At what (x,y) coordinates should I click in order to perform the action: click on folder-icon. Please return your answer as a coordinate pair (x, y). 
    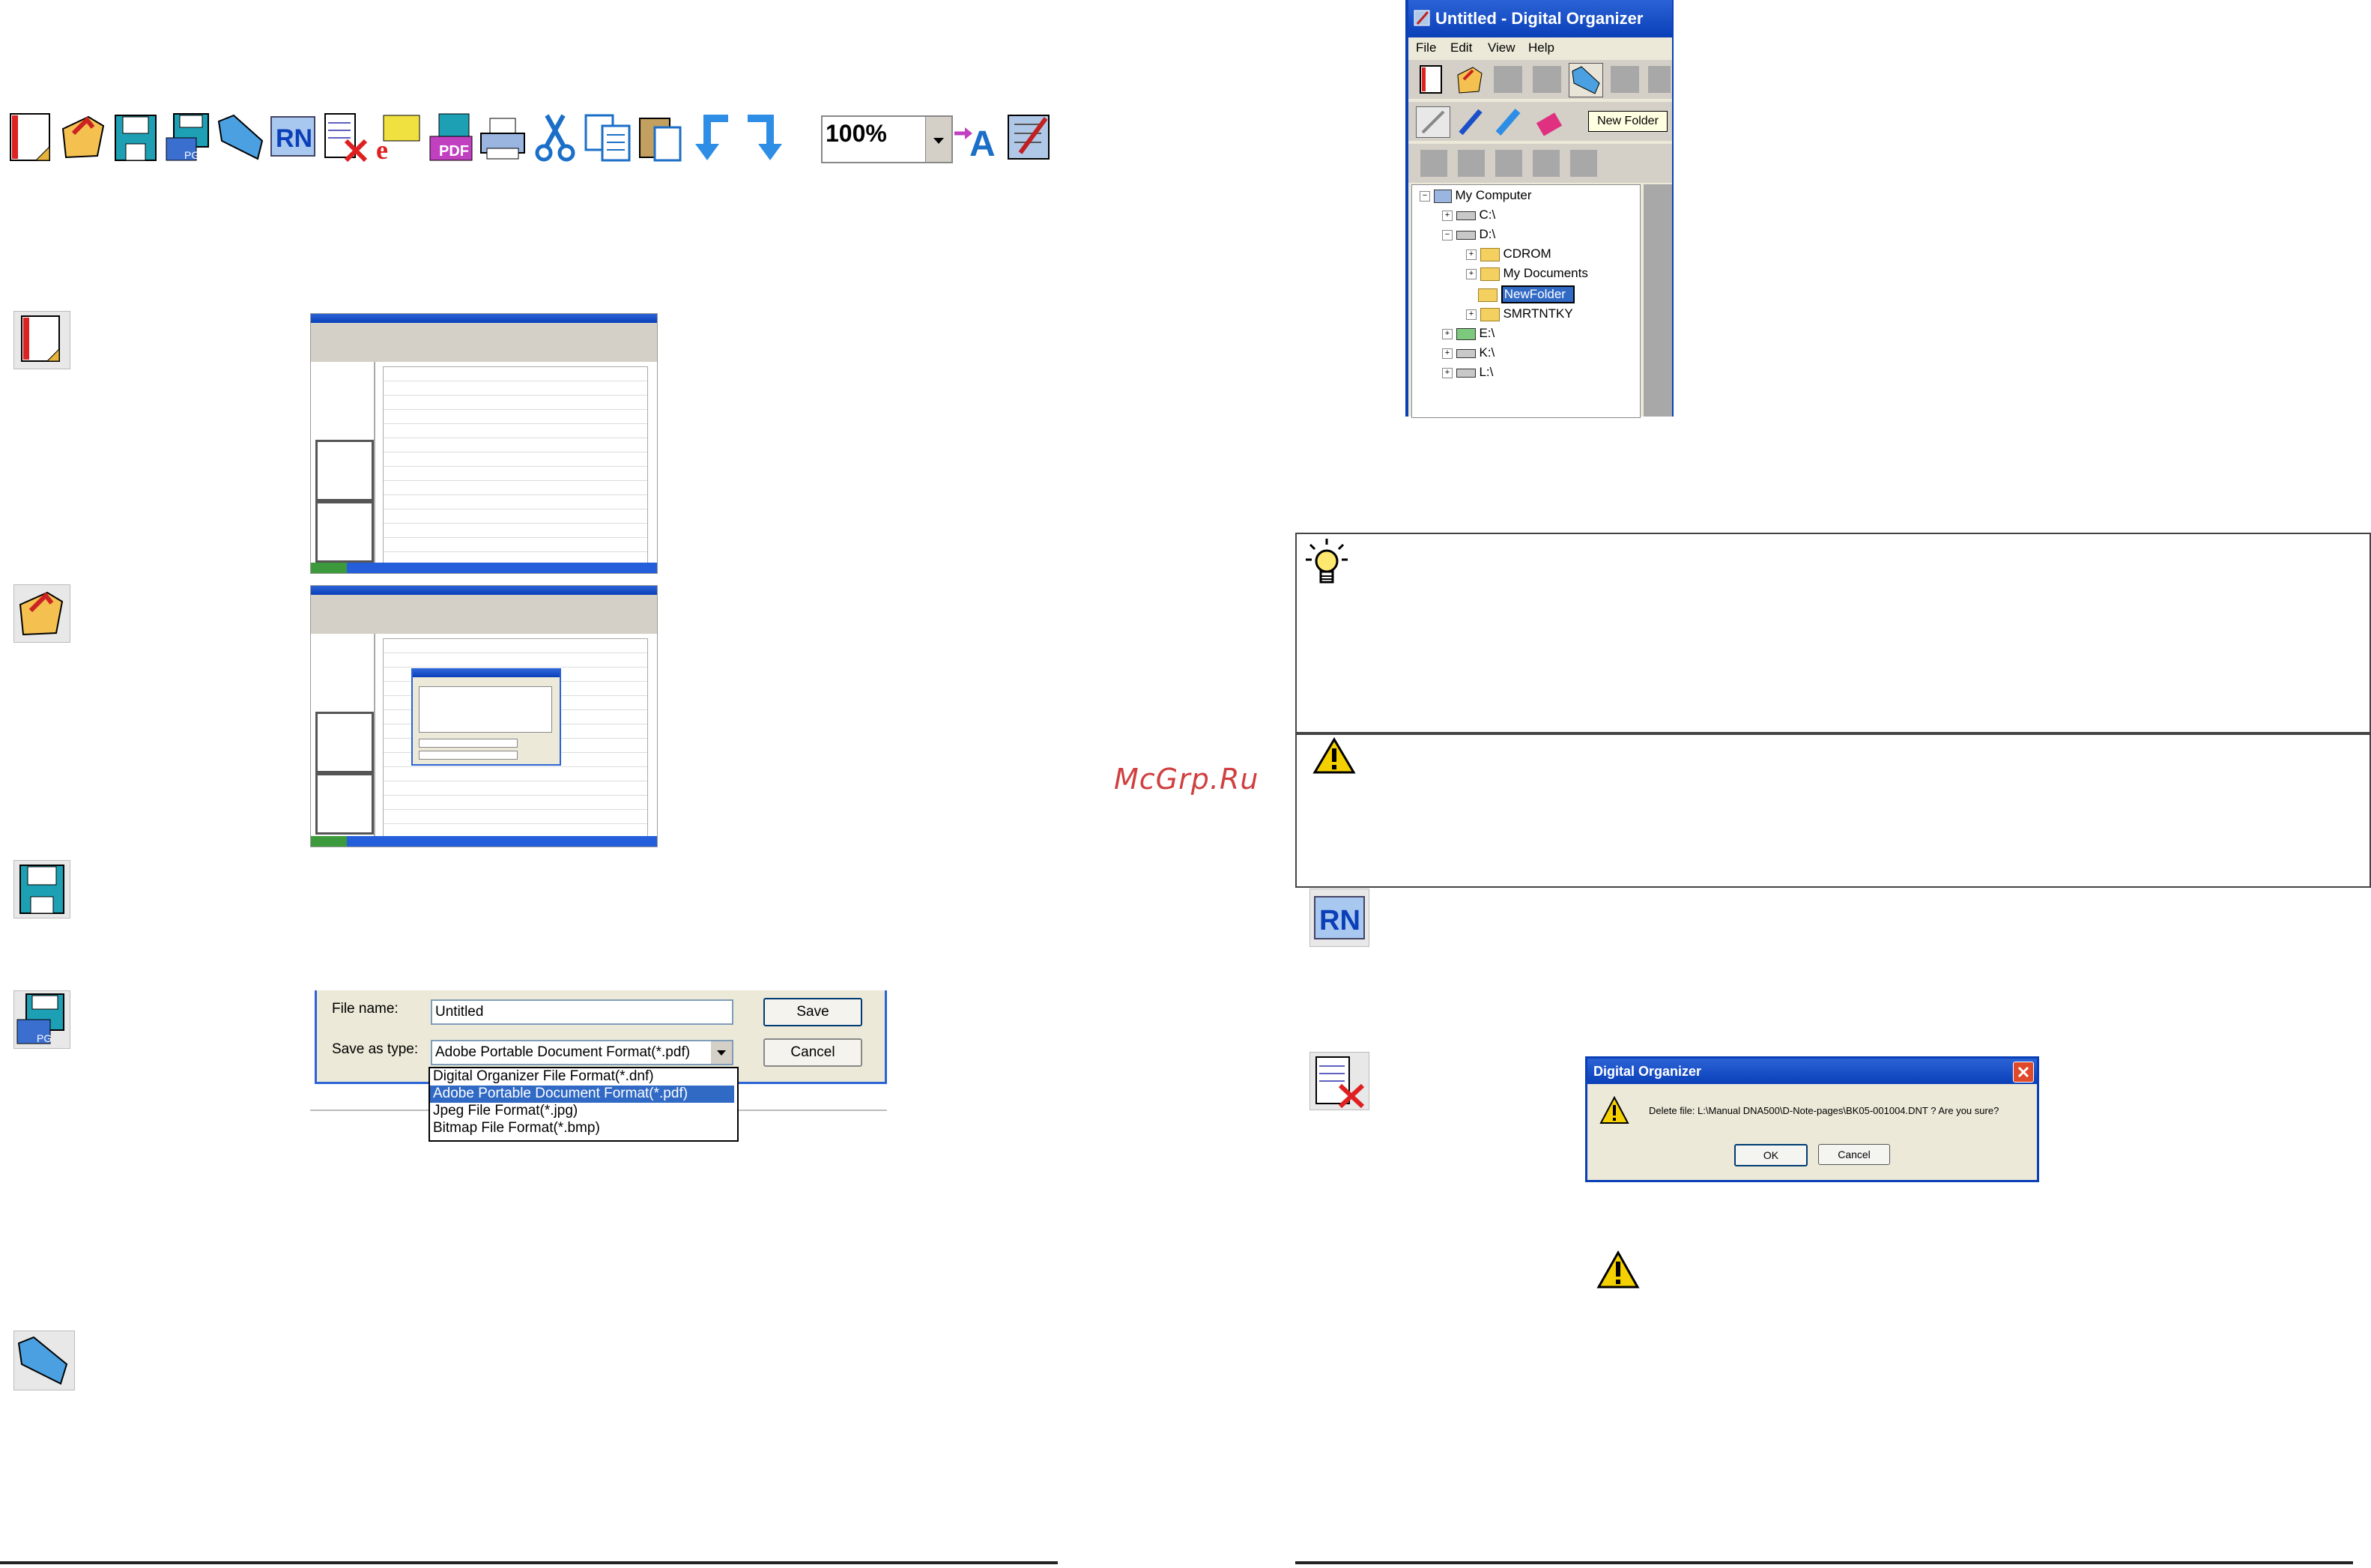
    Looking at the image, I should click on (1490, 254).